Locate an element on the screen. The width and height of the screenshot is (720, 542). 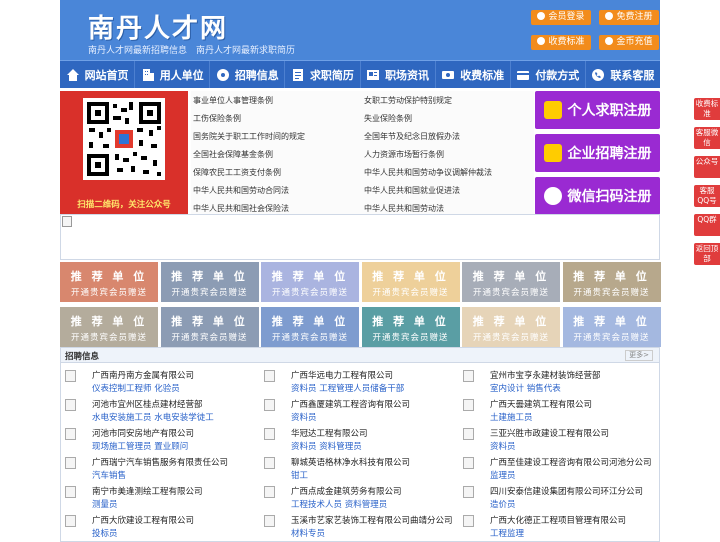
job-positions-link: 测量员 is located at coordinates (105, 504).